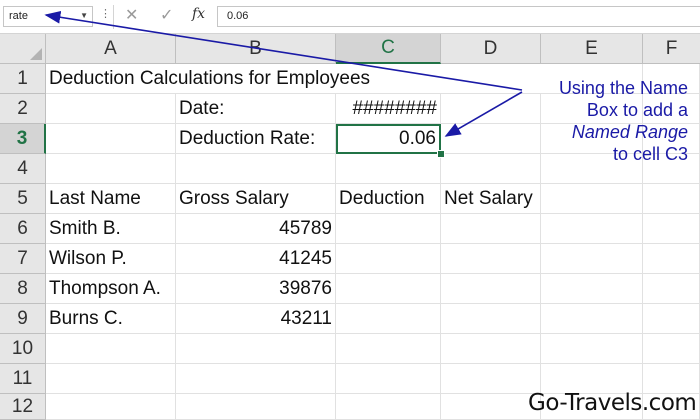 The width and height of the screenshot is (700, 420). Describe the element at coordinates (256, 139) in the screenshot. I see `cell-b3: Deduction Rate:` at that location.